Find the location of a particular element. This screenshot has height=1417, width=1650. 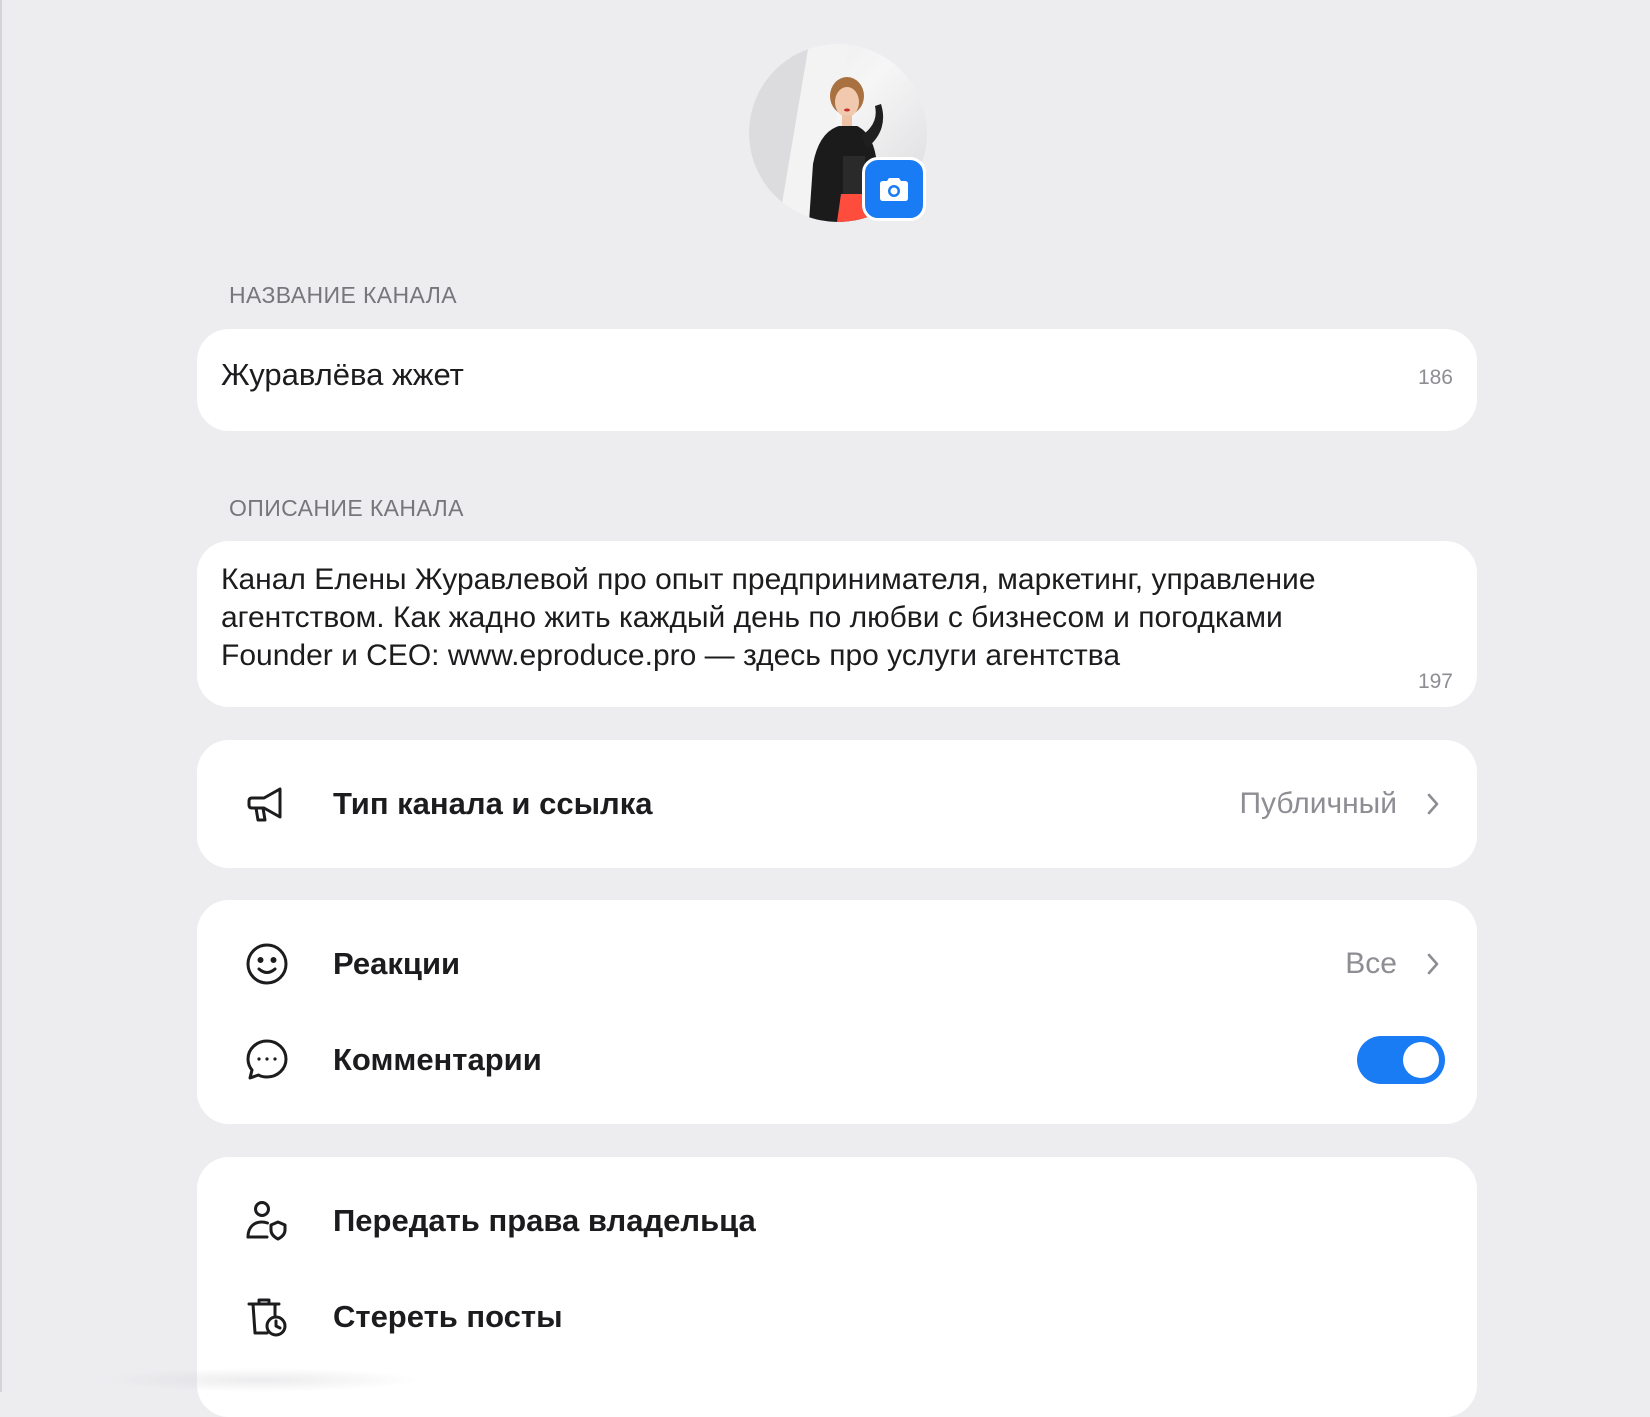

channel-type-row: Тип канала и ссылка Публичный is located at coordinates (837, 804).